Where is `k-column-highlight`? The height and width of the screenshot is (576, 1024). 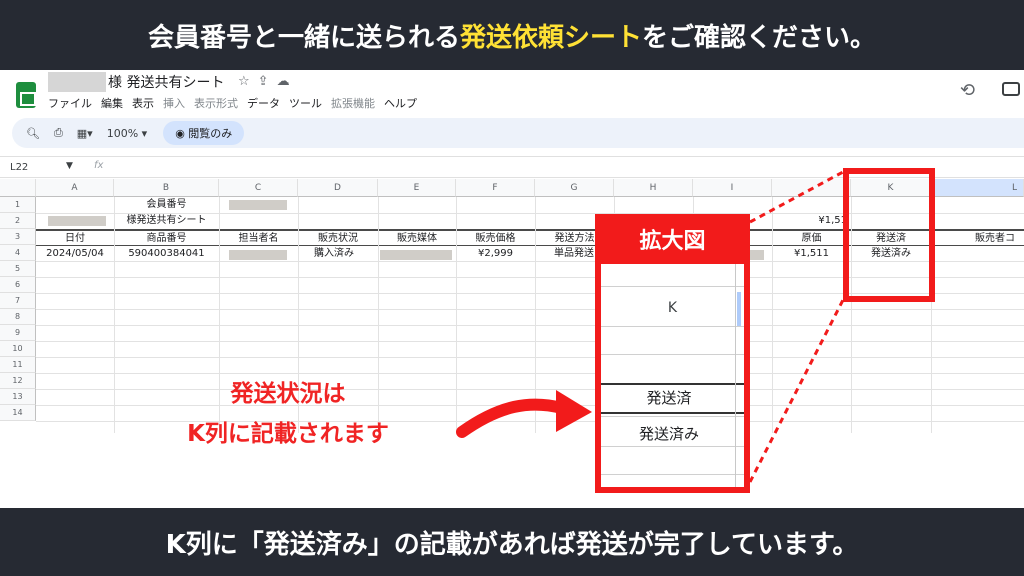
k-column-highlight is located at coordinates (889, 235).